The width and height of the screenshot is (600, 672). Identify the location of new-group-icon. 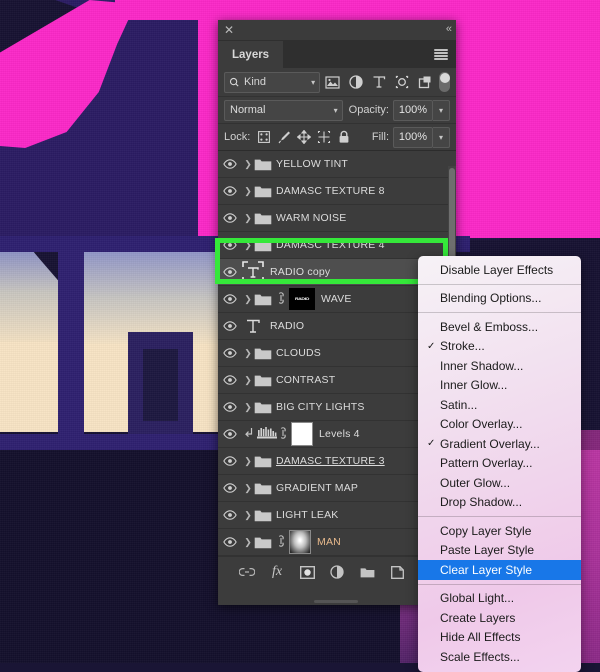
(367, 572).